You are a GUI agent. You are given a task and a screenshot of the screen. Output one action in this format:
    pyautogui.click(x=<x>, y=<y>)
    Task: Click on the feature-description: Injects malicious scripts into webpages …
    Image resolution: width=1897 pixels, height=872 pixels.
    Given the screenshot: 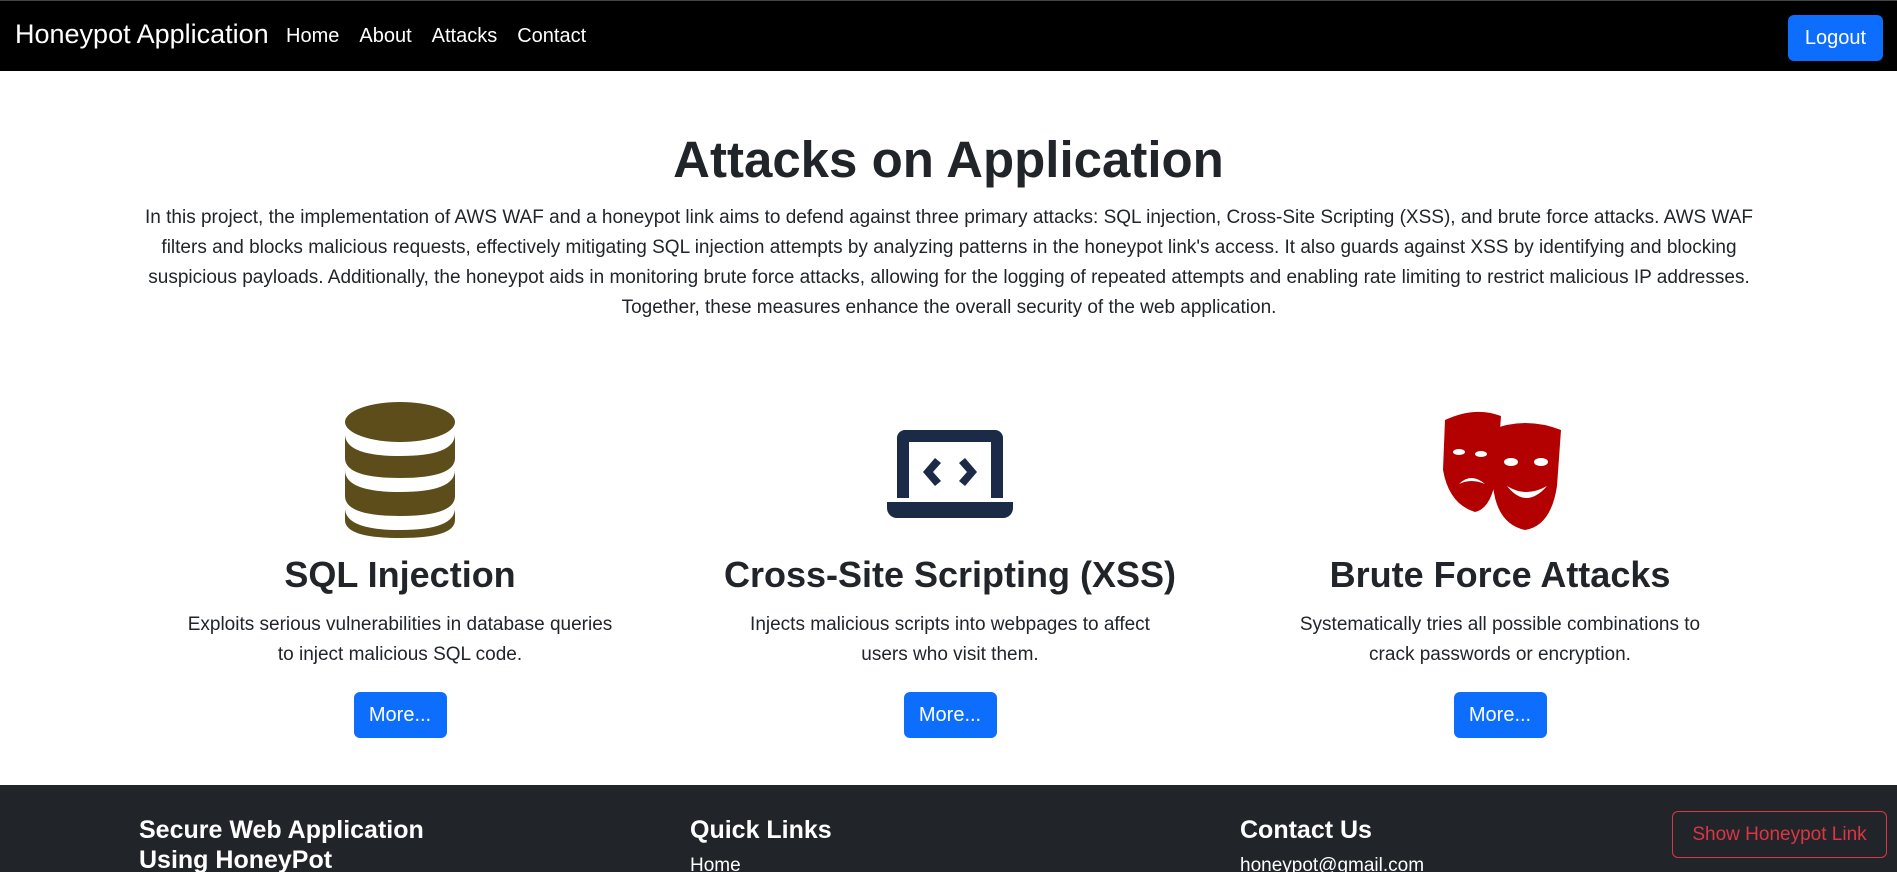 What is the action you would take?
    pyautogui.click(x=950, y=639)
    